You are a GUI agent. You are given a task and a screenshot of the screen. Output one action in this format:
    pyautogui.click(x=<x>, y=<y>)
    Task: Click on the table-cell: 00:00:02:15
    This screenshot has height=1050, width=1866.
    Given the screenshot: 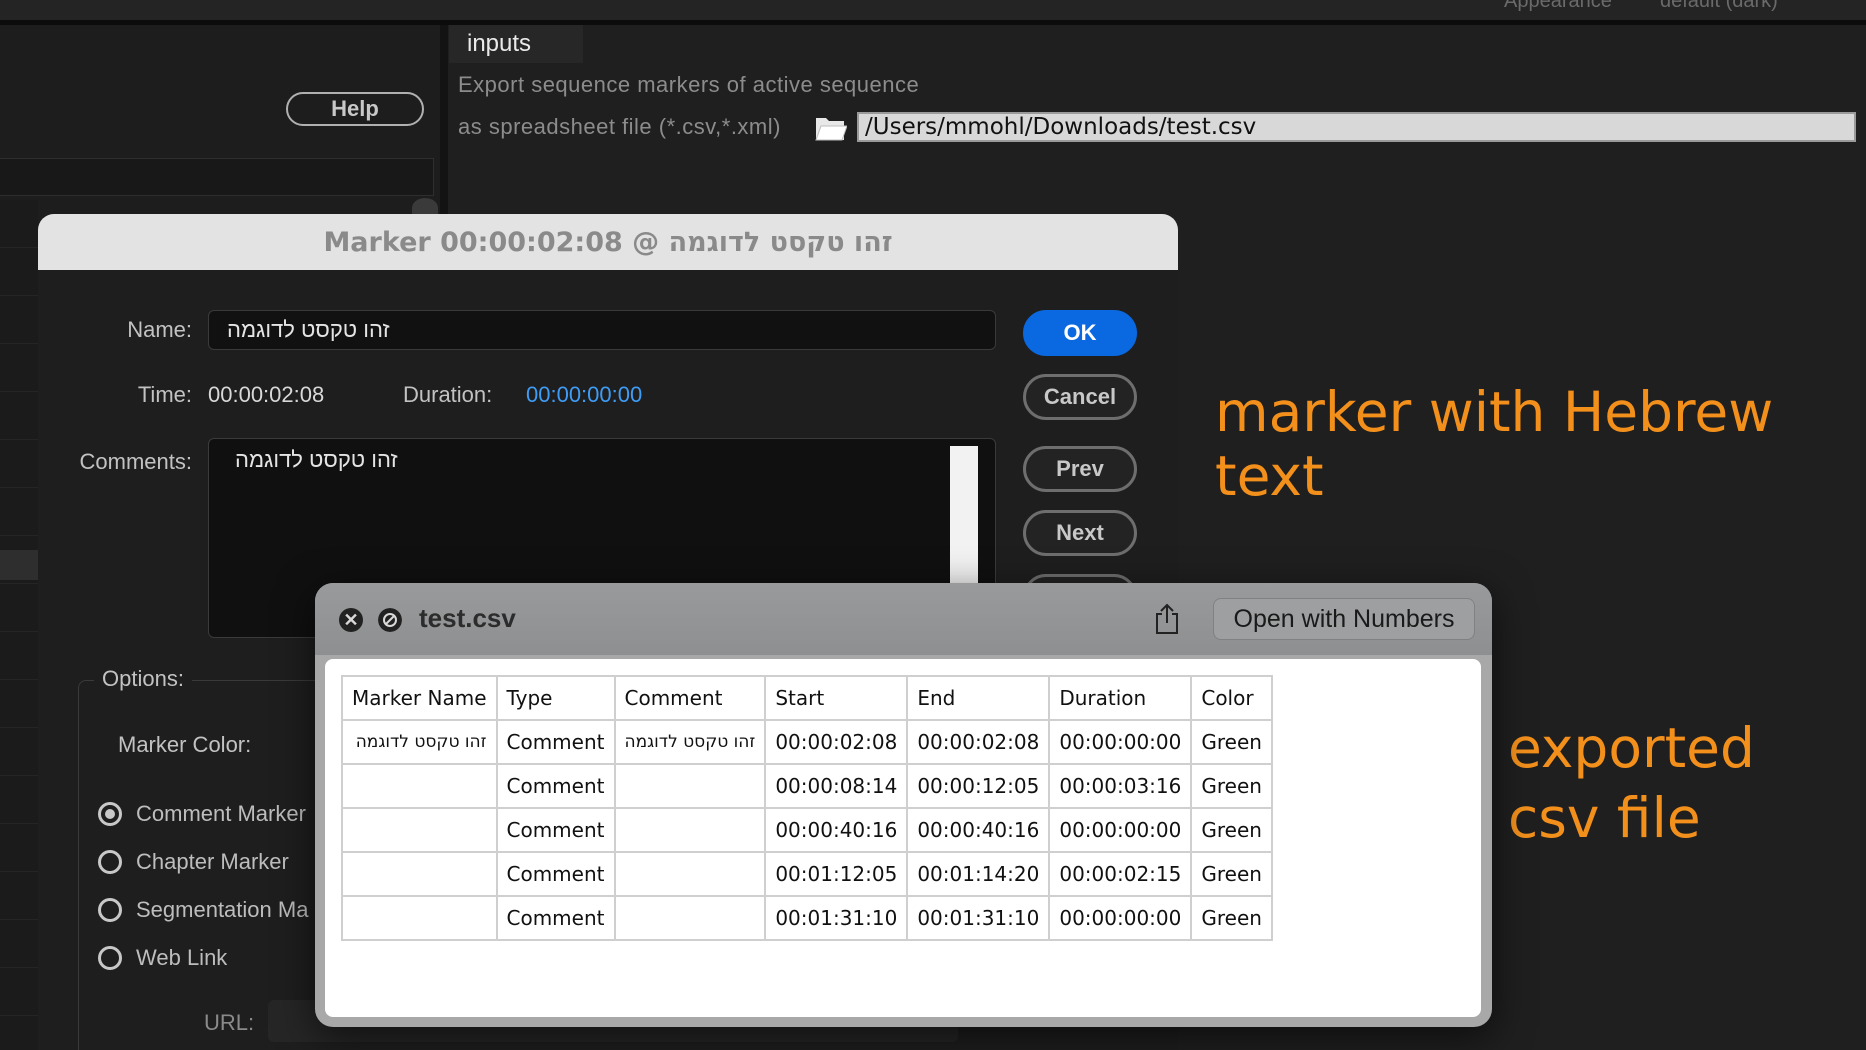 What is the action you would take?
    pyautogui.click(x=1120, y=874)
    